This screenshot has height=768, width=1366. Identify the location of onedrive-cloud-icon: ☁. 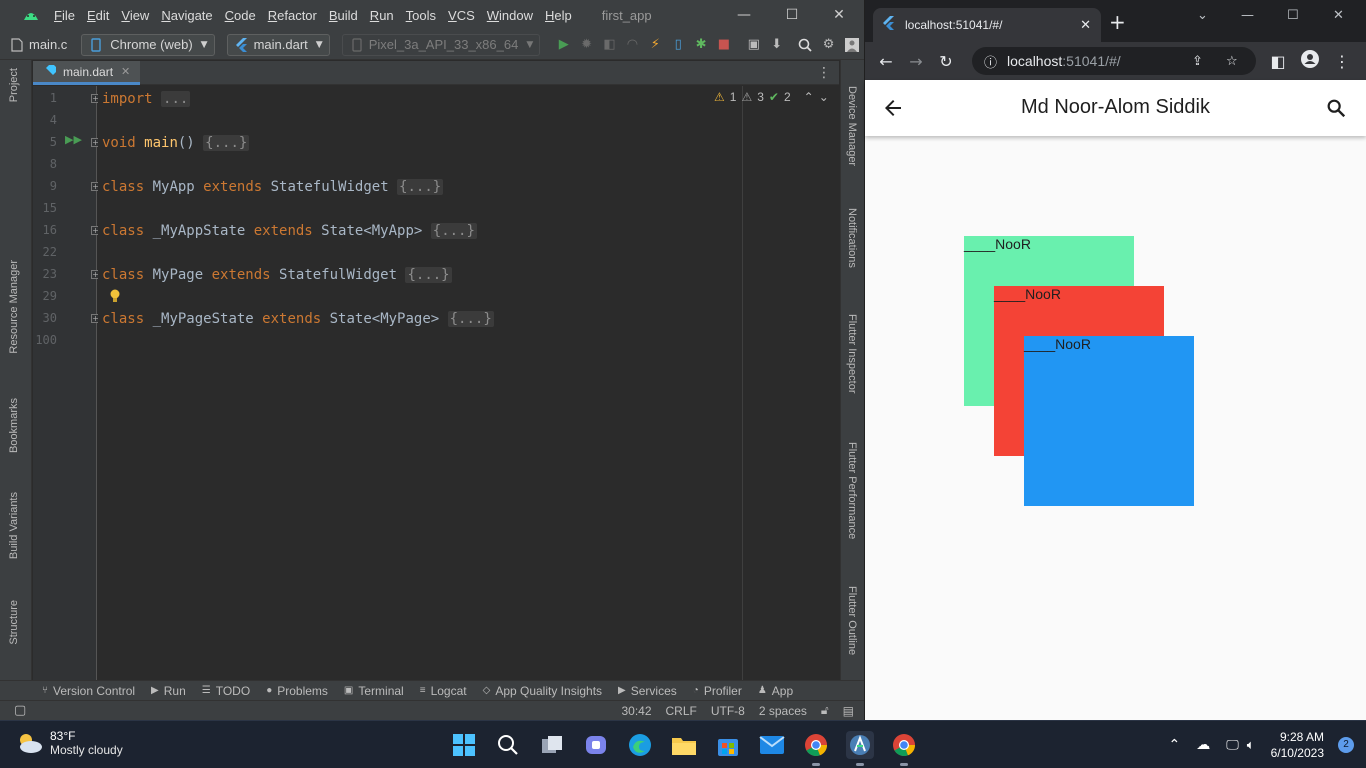
(1203, 745).